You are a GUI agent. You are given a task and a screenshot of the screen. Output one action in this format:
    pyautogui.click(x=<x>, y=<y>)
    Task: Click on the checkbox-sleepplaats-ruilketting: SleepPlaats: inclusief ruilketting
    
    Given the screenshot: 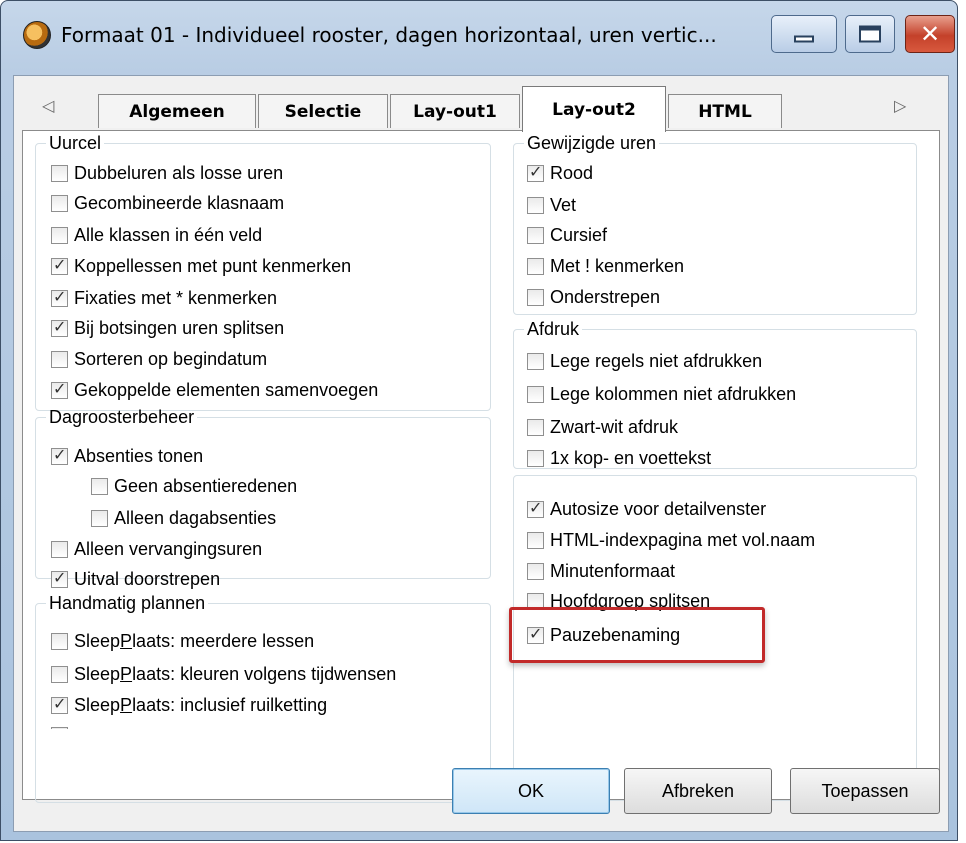 What is the action you would take?
    pyautogui.click(x=189, y=705)
    